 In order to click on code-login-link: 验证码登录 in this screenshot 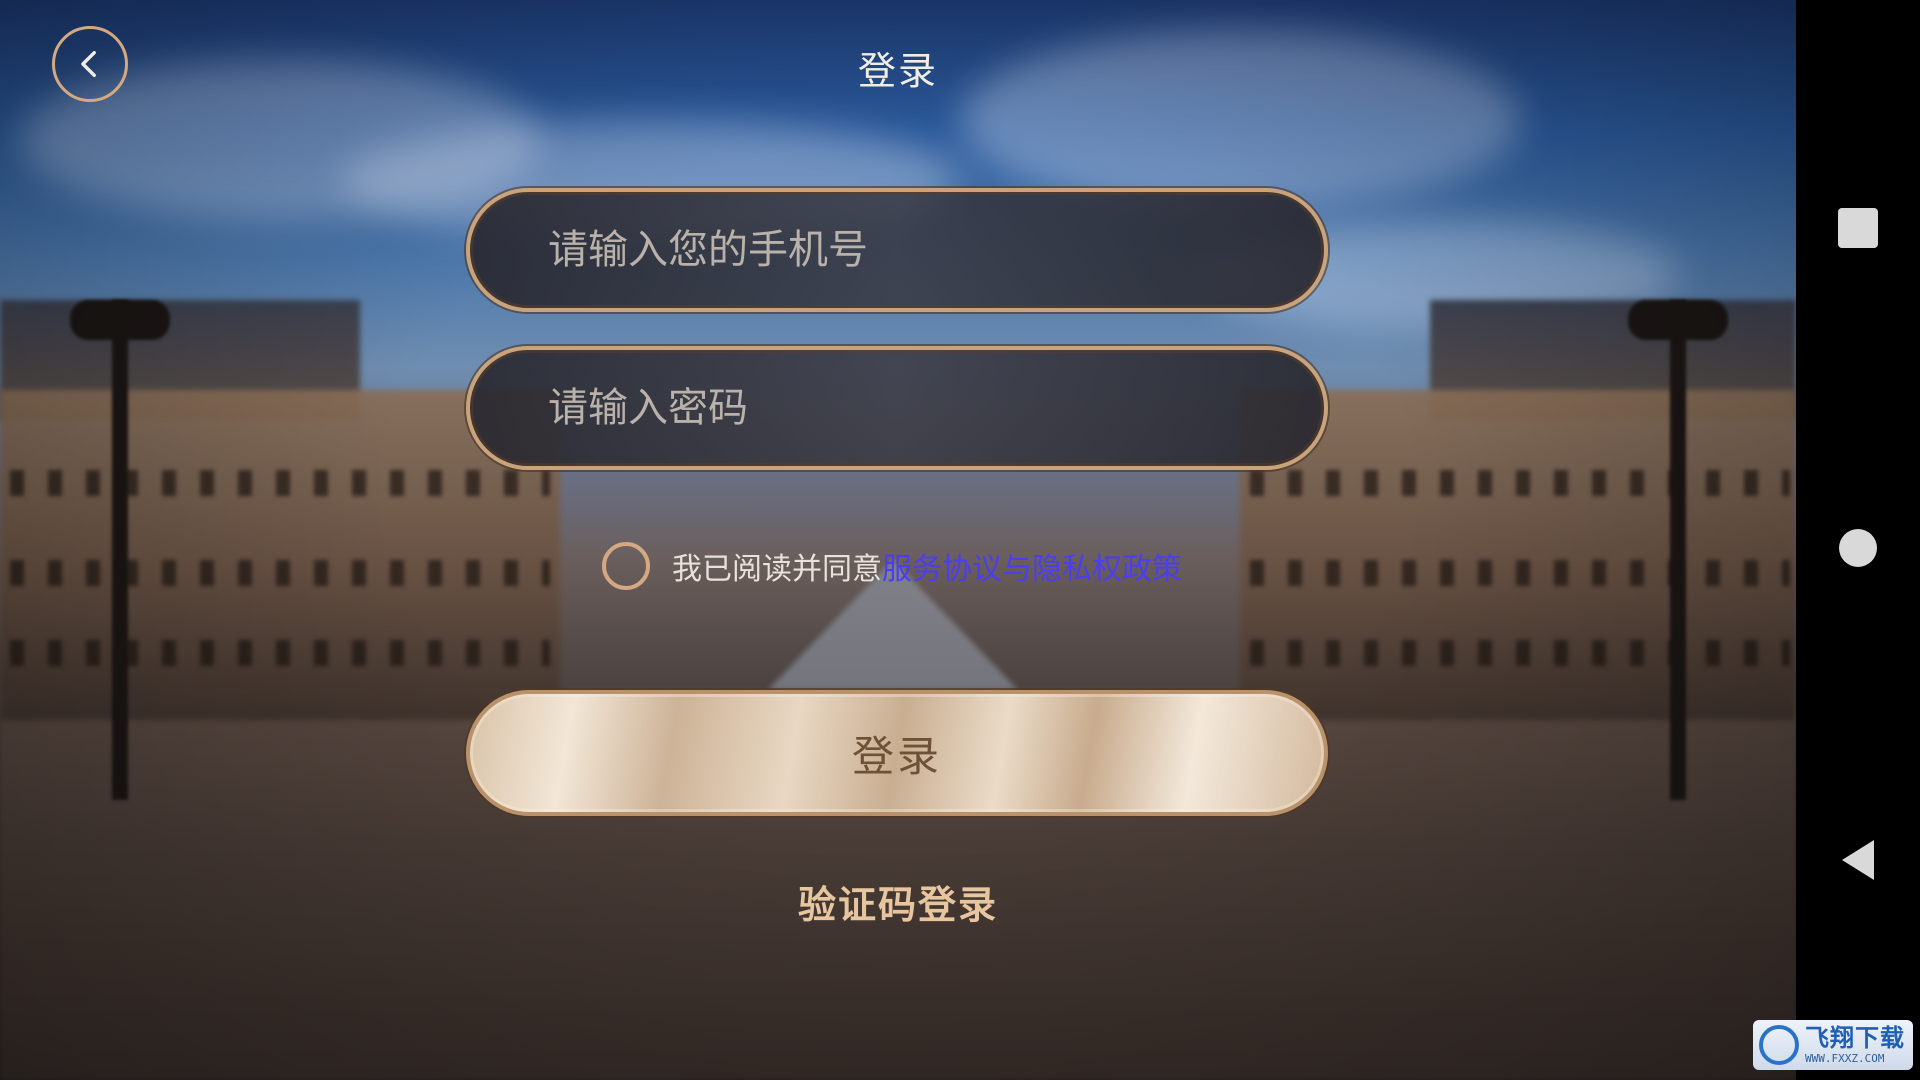, I will do `click(898, 905)`.